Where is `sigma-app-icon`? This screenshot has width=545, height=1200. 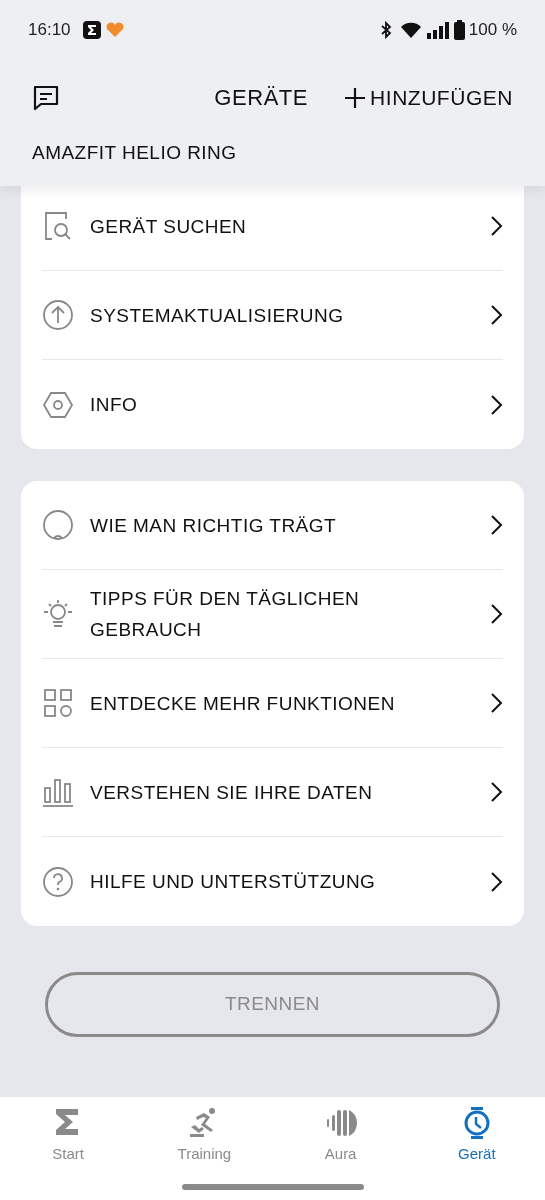 sigma-app-icon is located at coordinates (91, 30).